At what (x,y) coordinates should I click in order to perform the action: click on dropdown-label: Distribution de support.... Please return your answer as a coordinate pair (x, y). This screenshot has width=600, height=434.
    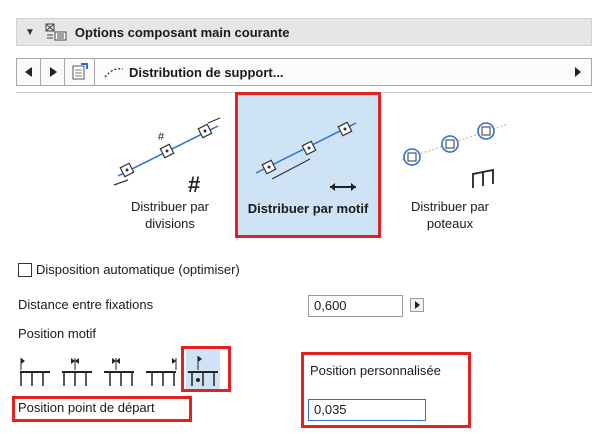
    Looking at the image, I should click on (206, 72).